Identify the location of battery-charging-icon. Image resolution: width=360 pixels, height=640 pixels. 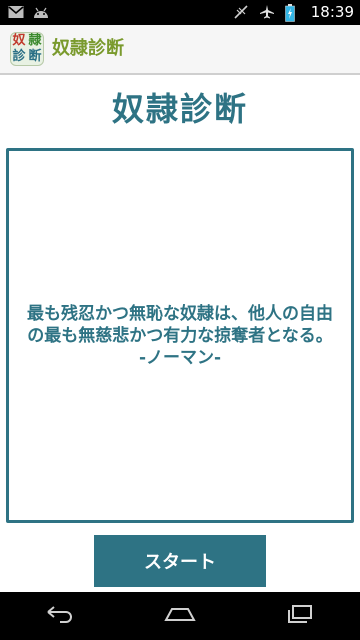
(293, 13).